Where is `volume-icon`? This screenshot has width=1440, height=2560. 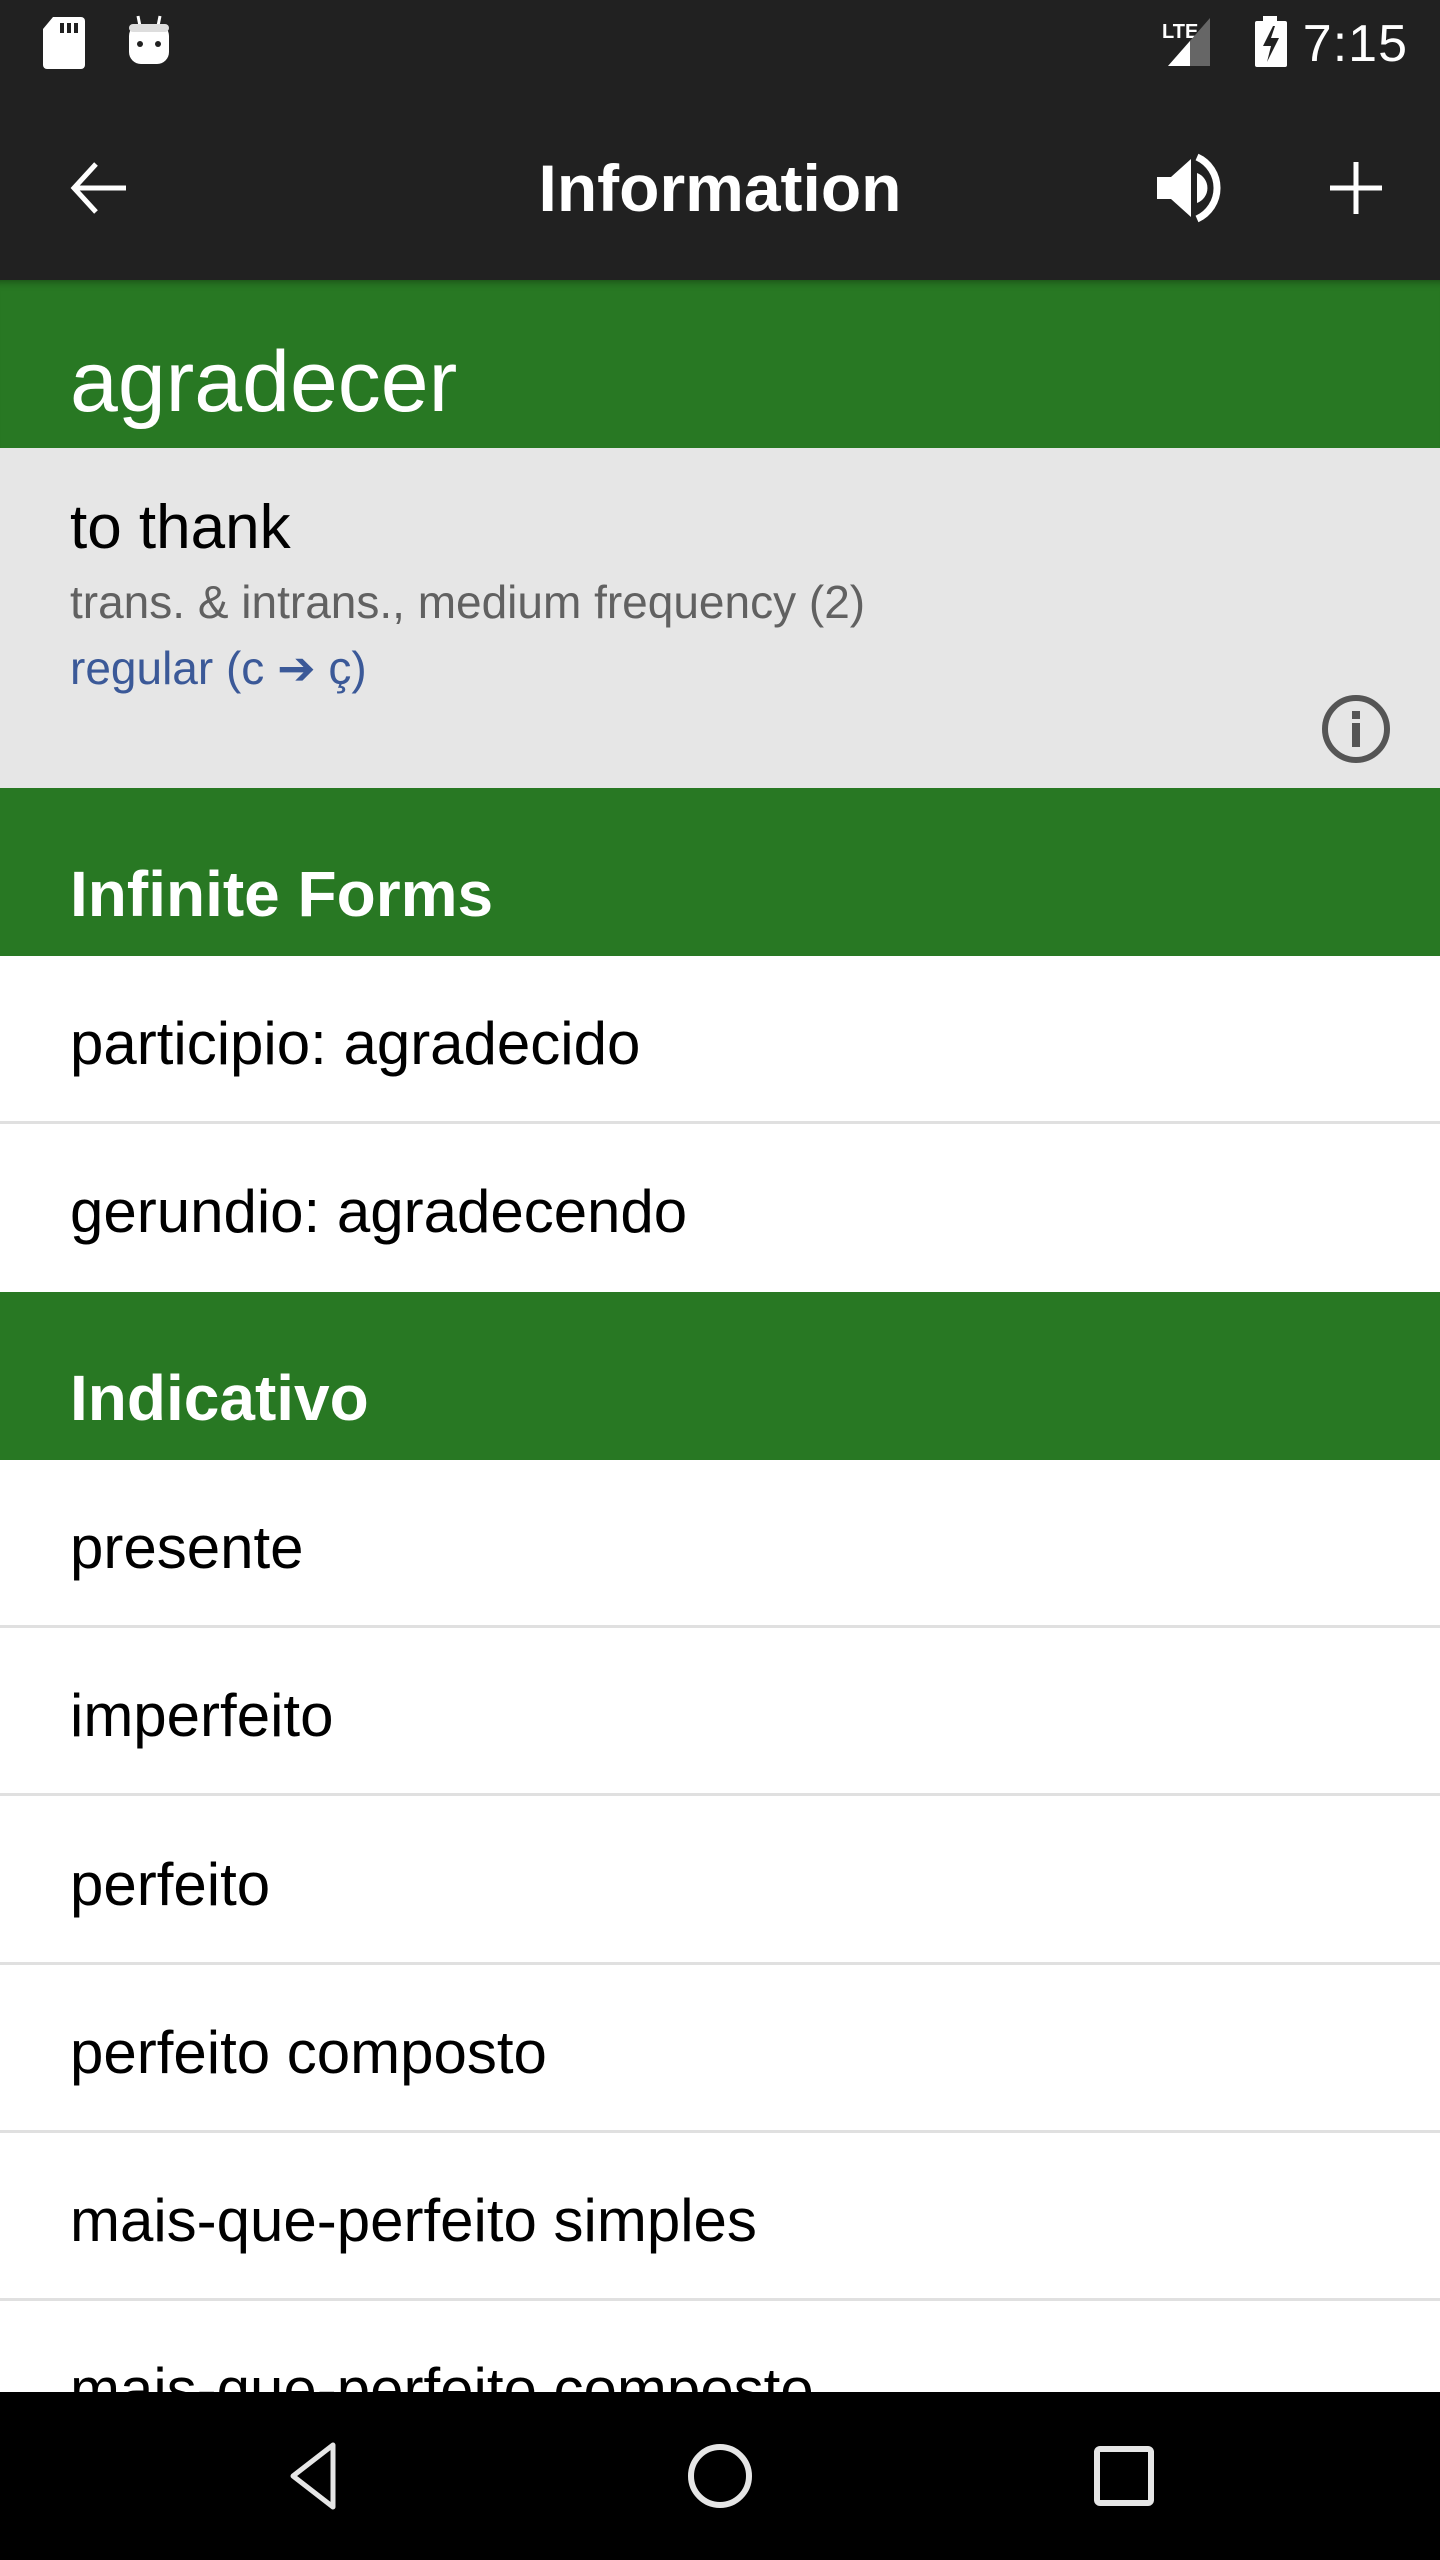
volume-icon is located at coordinates (1189, 188).